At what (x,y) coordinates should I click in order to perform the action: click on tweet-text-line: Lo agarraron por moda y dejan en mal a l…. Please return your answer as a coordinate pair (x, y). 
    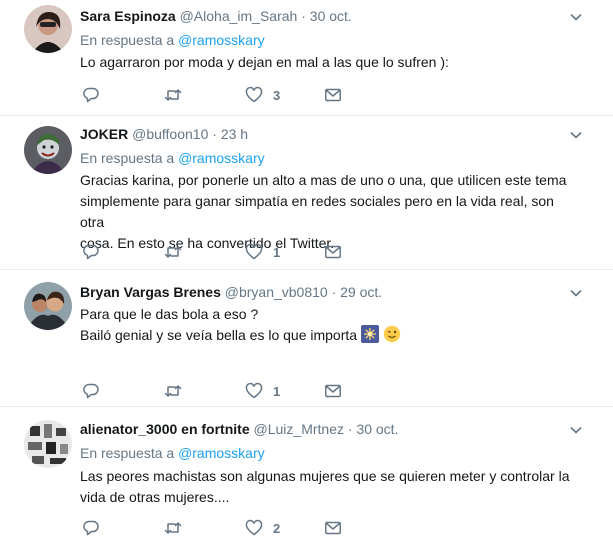
    Looking at the image, I should click on (264, 62).